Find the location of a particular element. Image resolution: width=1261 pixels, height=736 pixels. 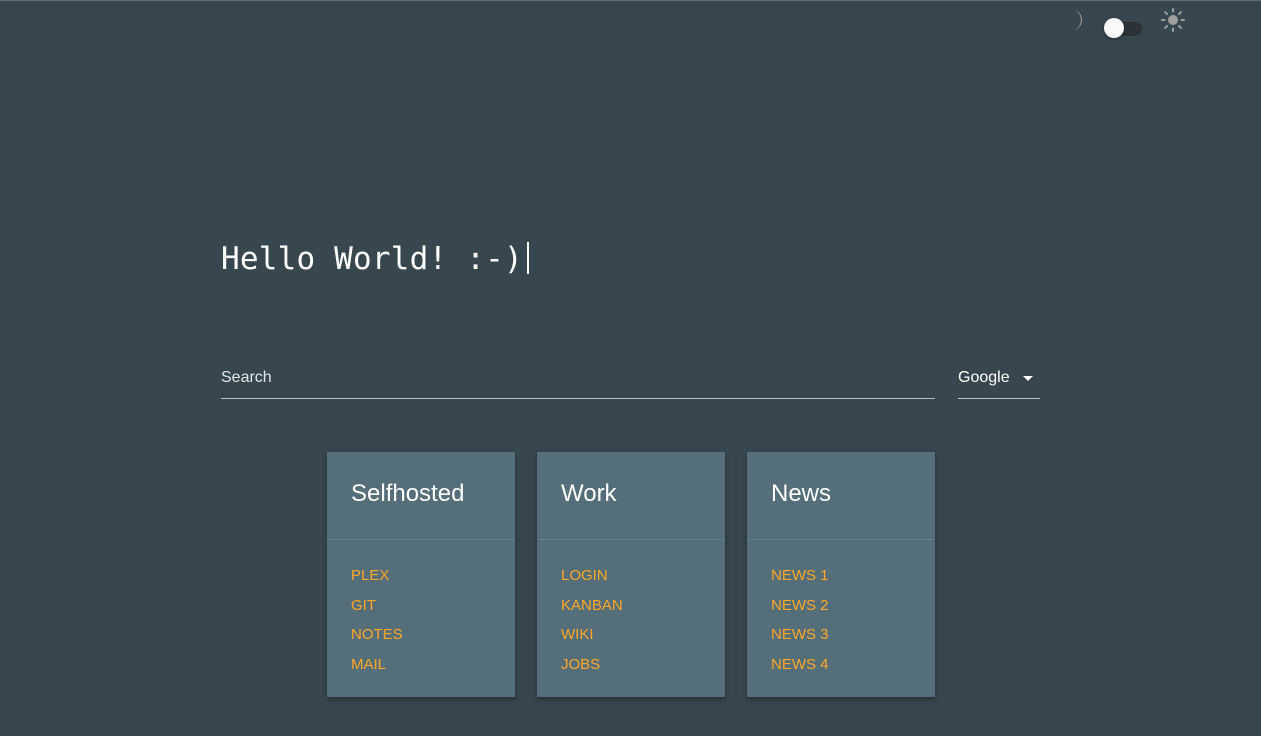

link-jobs: JOBS is located at coordinates (580, 664).